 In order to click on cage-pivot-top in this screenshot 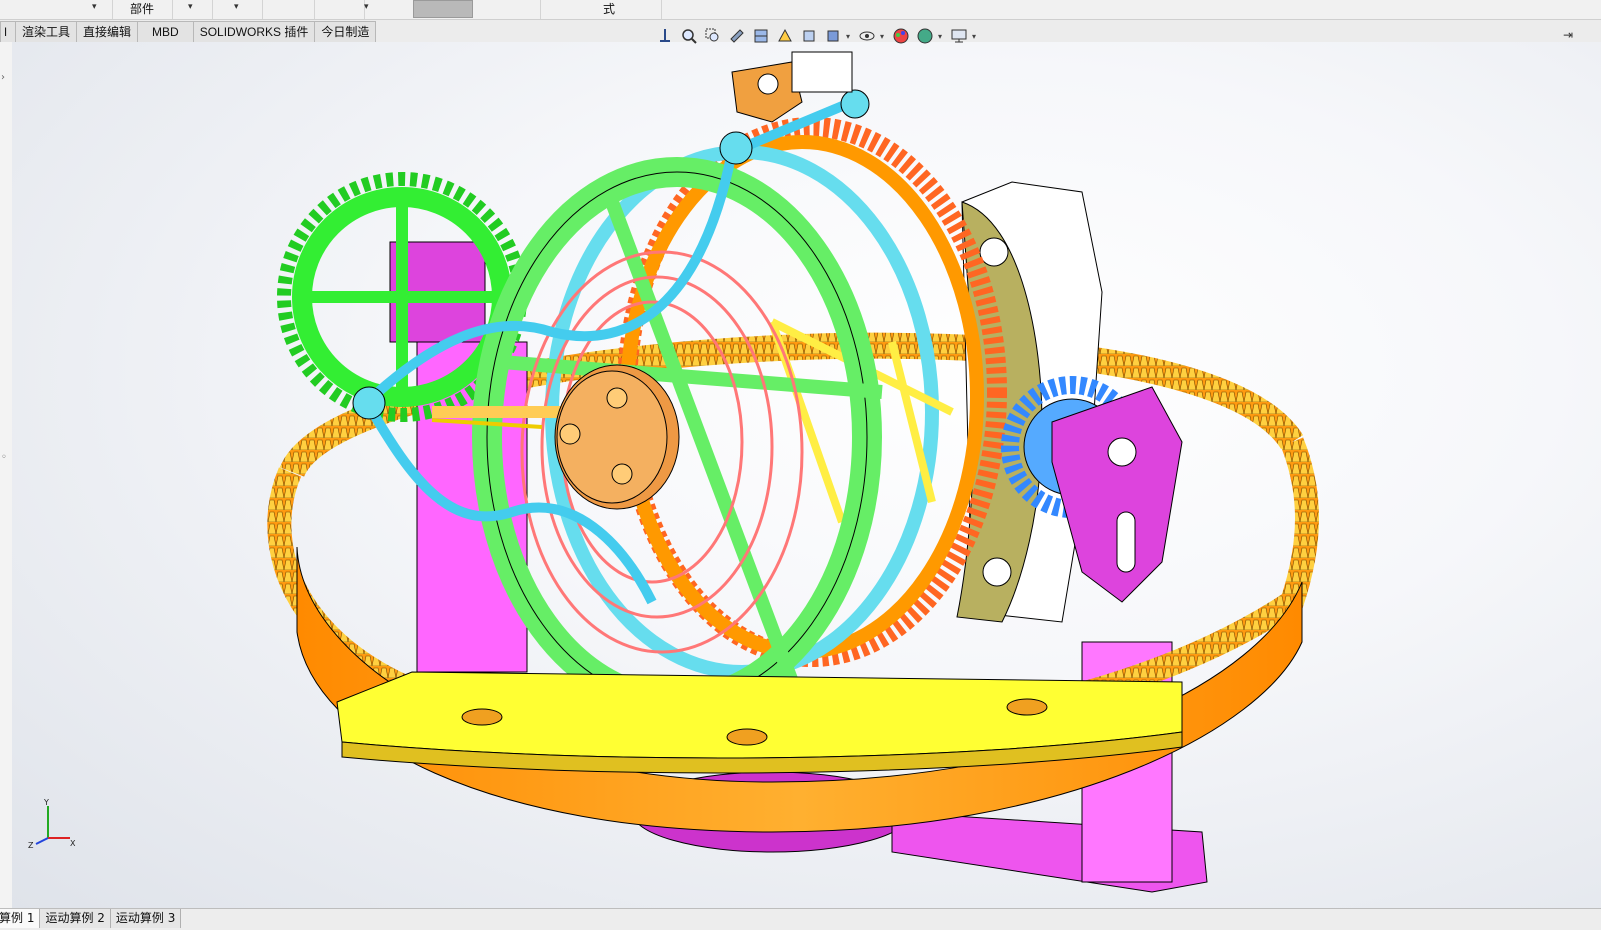, I will do `click(736, 148)`.